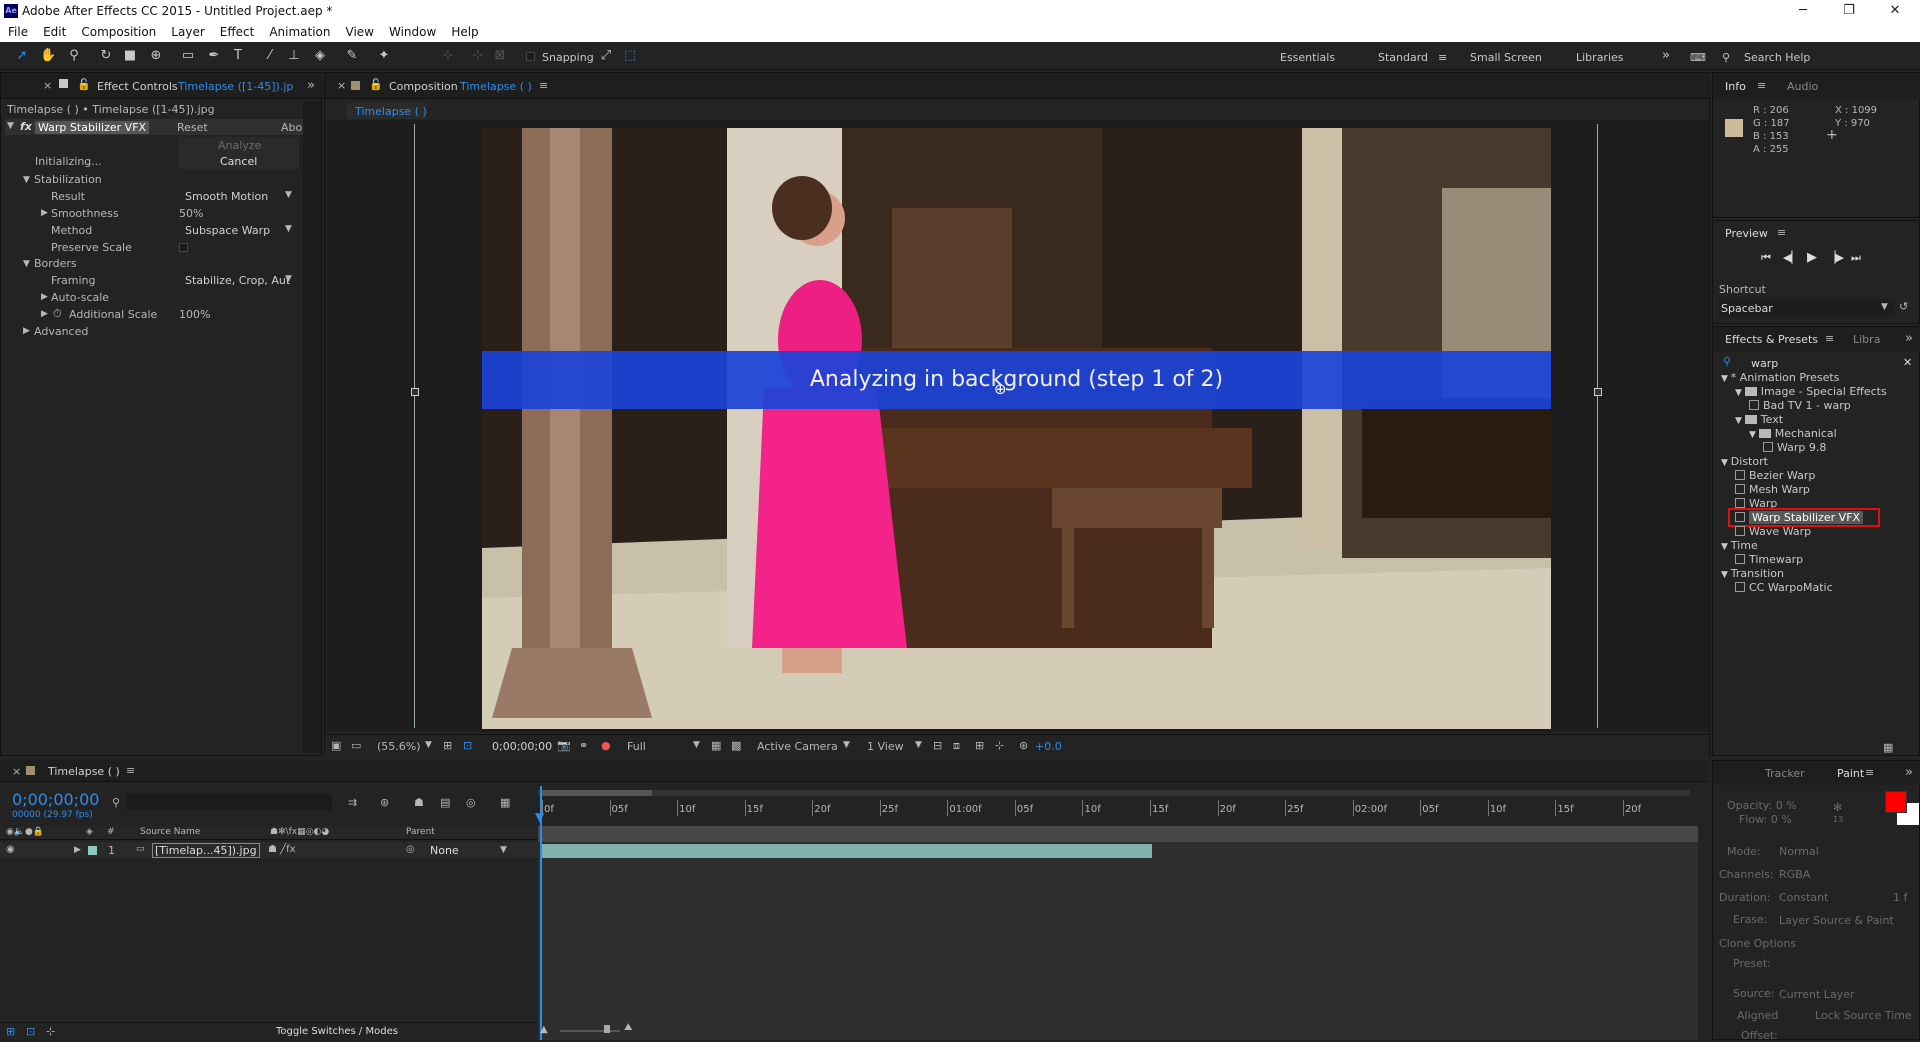 The width and height of the screenshot is (1920, 1042). Describe the element at coordinates (590, 1031) in the screenshot. I see `timeline-zoom-slider` at that location.